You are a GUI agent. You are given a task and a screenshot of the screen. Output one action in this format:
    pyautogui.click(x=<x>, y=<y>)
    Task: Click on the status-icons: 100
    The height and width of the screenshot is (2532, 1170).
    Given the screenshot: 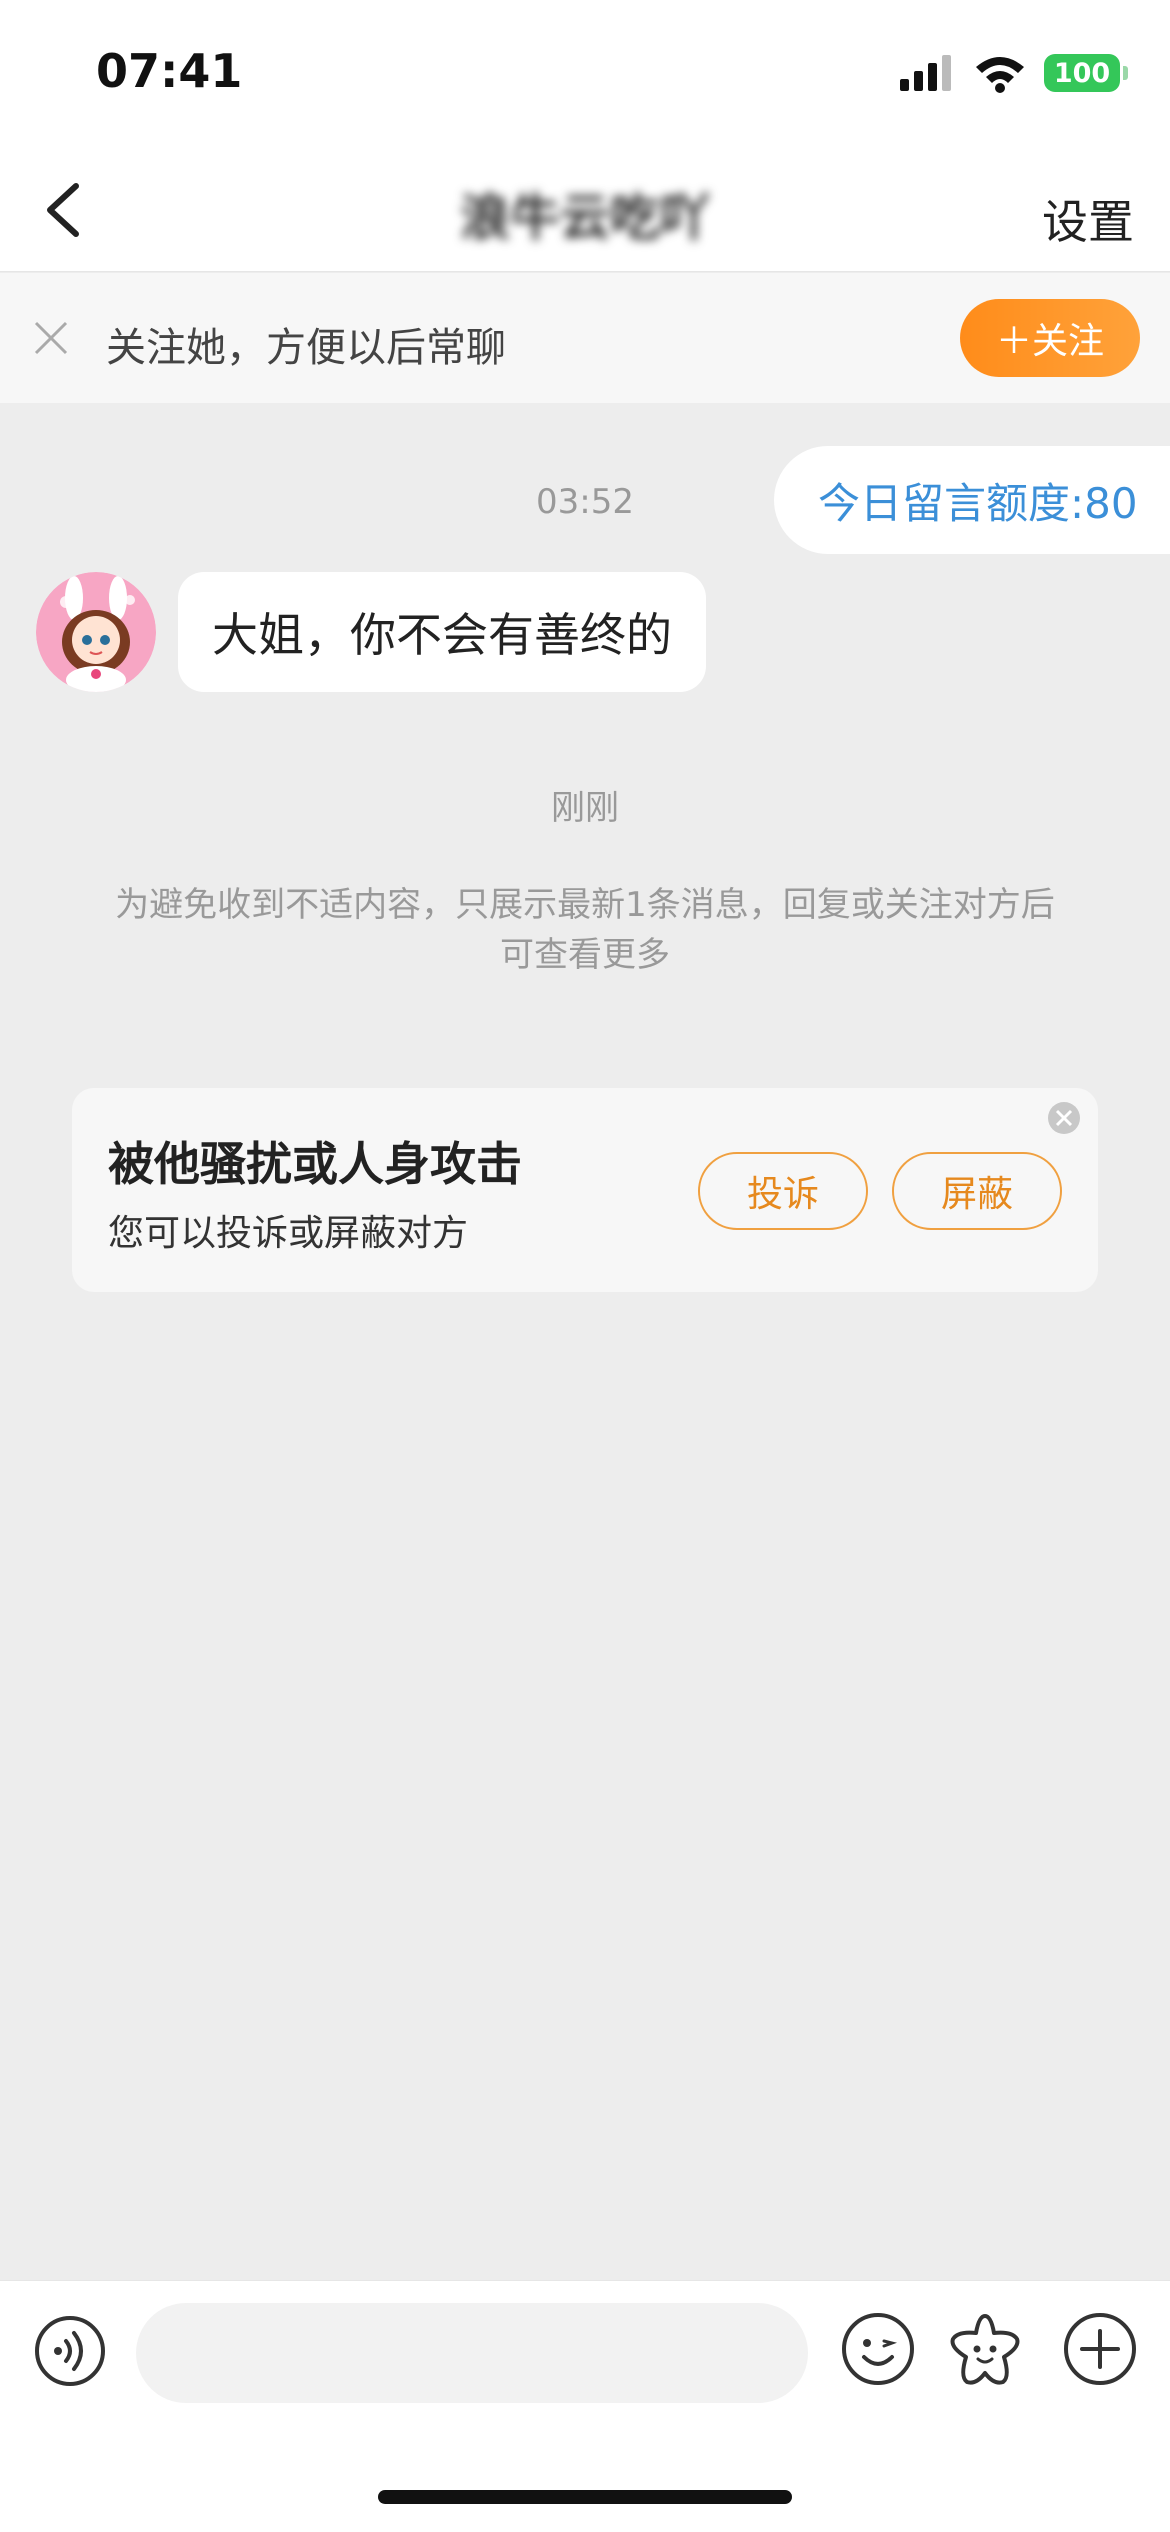 What is the action you would take?
    pyautogui.click(x=1014, y=73)
    